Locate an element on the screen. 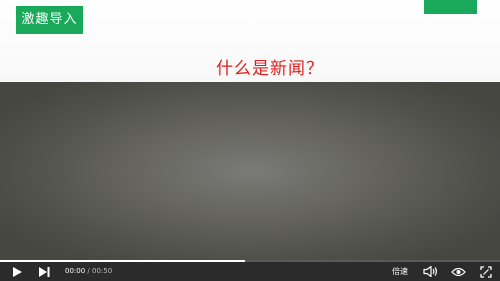  play-icon is located at coordinates (17, 271).